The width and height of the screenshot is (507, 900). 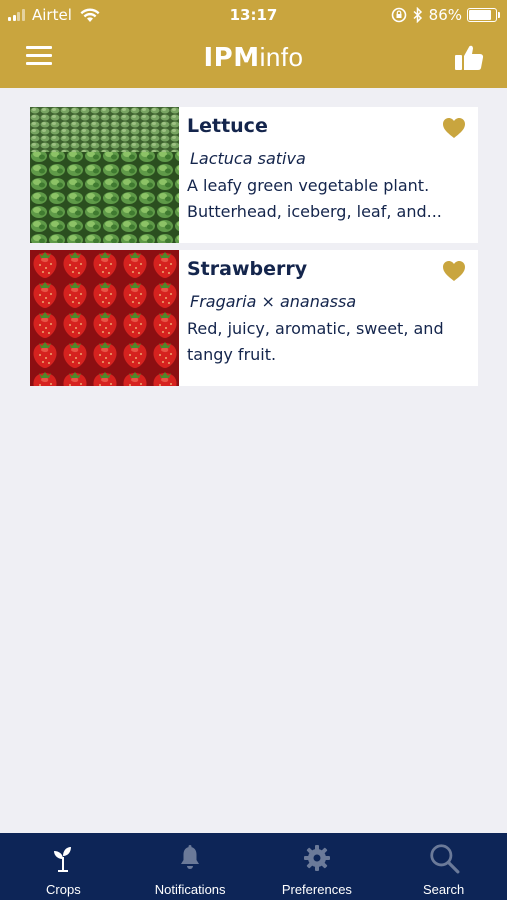 I want to click on tab-preferences: Preferences, so click(x=317, y=866).